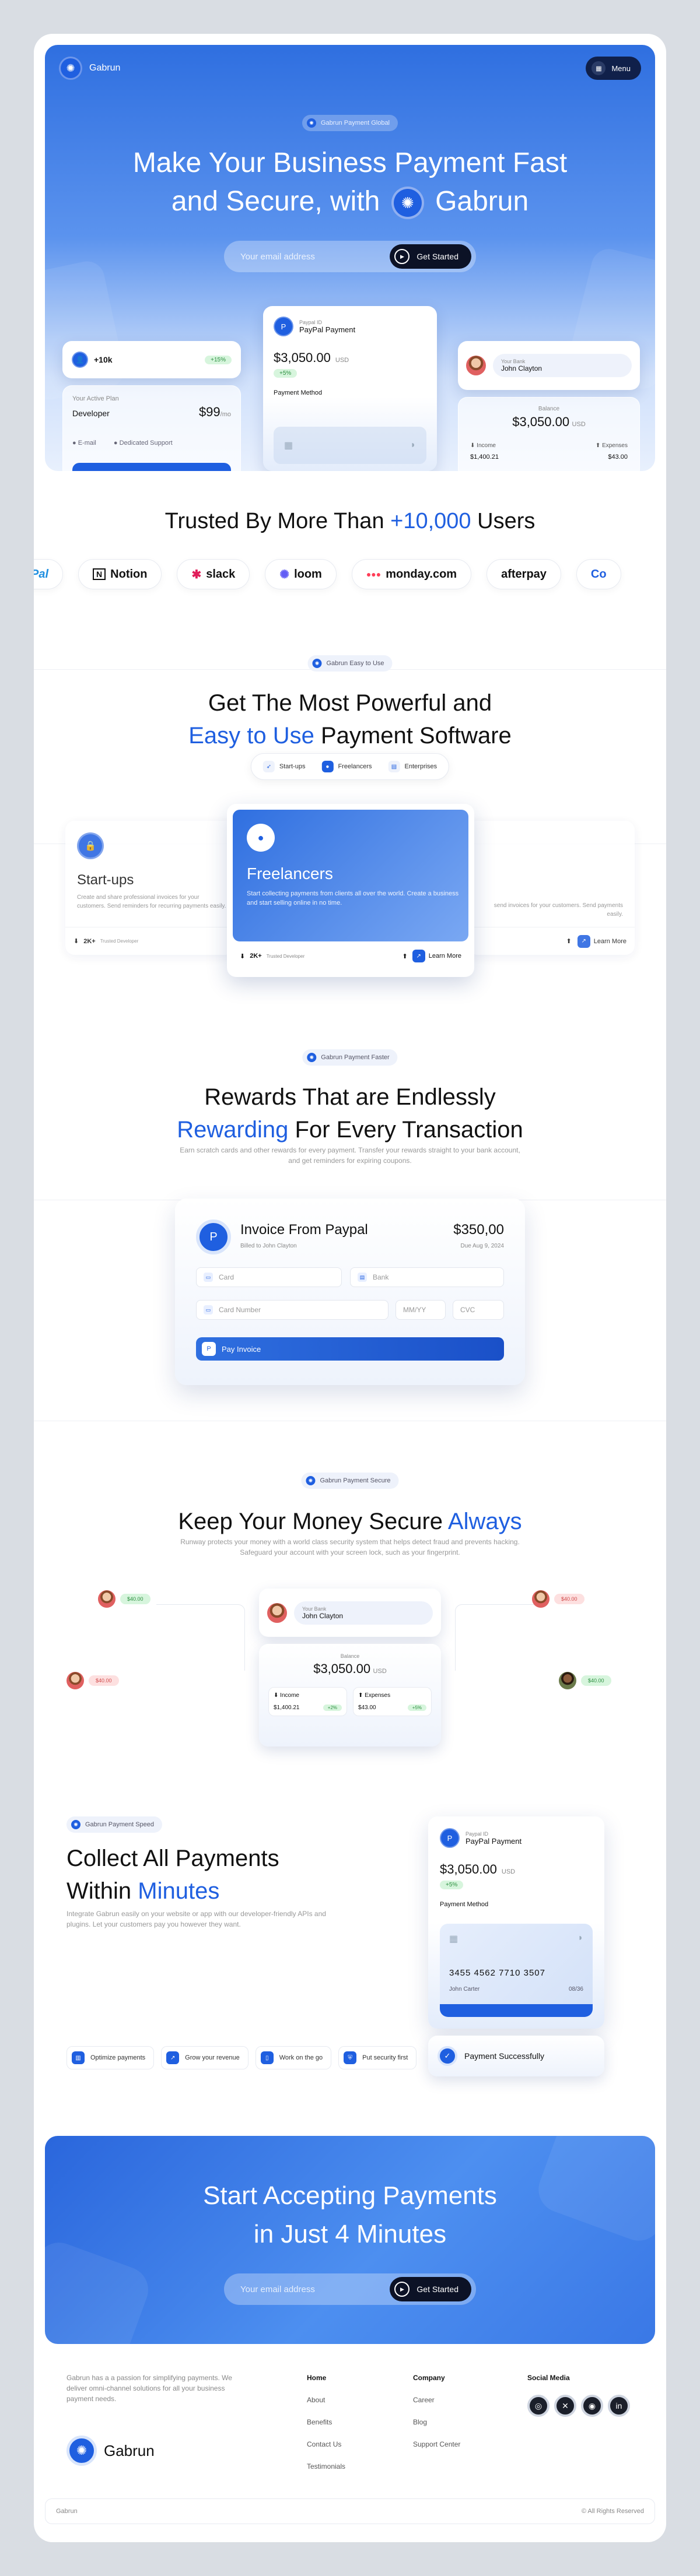 Image resolution: width=700 pixels, height=2576 pixels. I want to click on enterprise-learn-more-button: ↗ Learn More, so click(601, 941).